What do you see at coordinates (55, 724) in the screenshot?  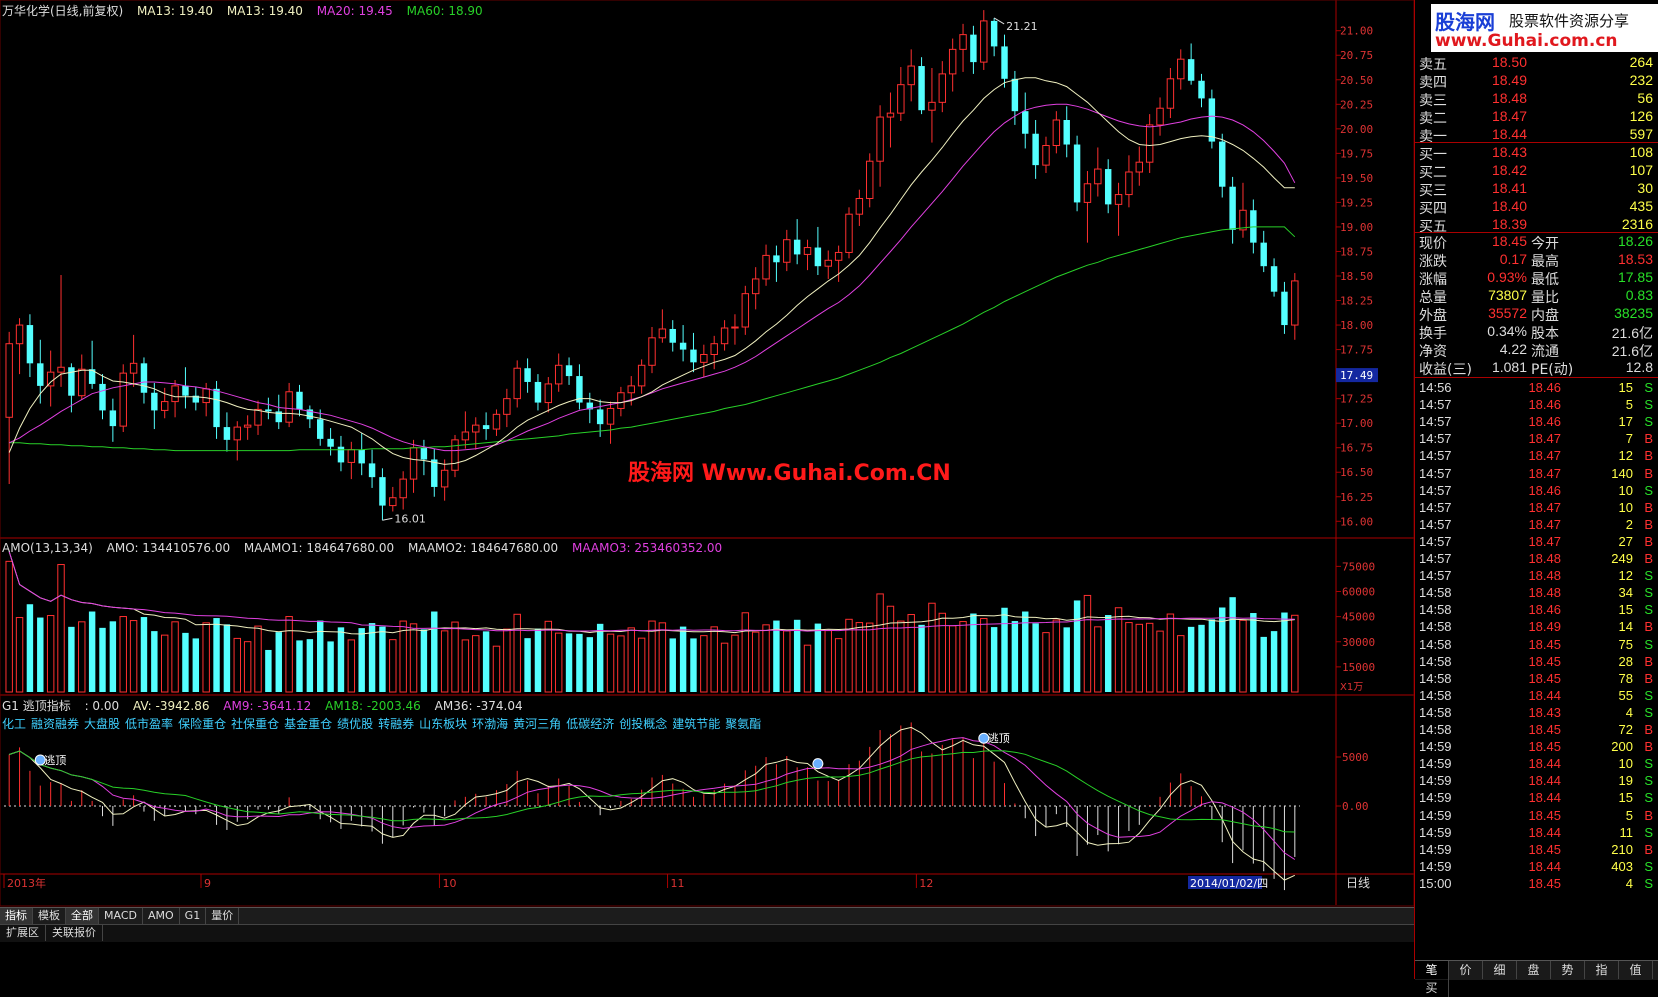 I see `sector-item: 融资融券` at bounding box center [55, 724].